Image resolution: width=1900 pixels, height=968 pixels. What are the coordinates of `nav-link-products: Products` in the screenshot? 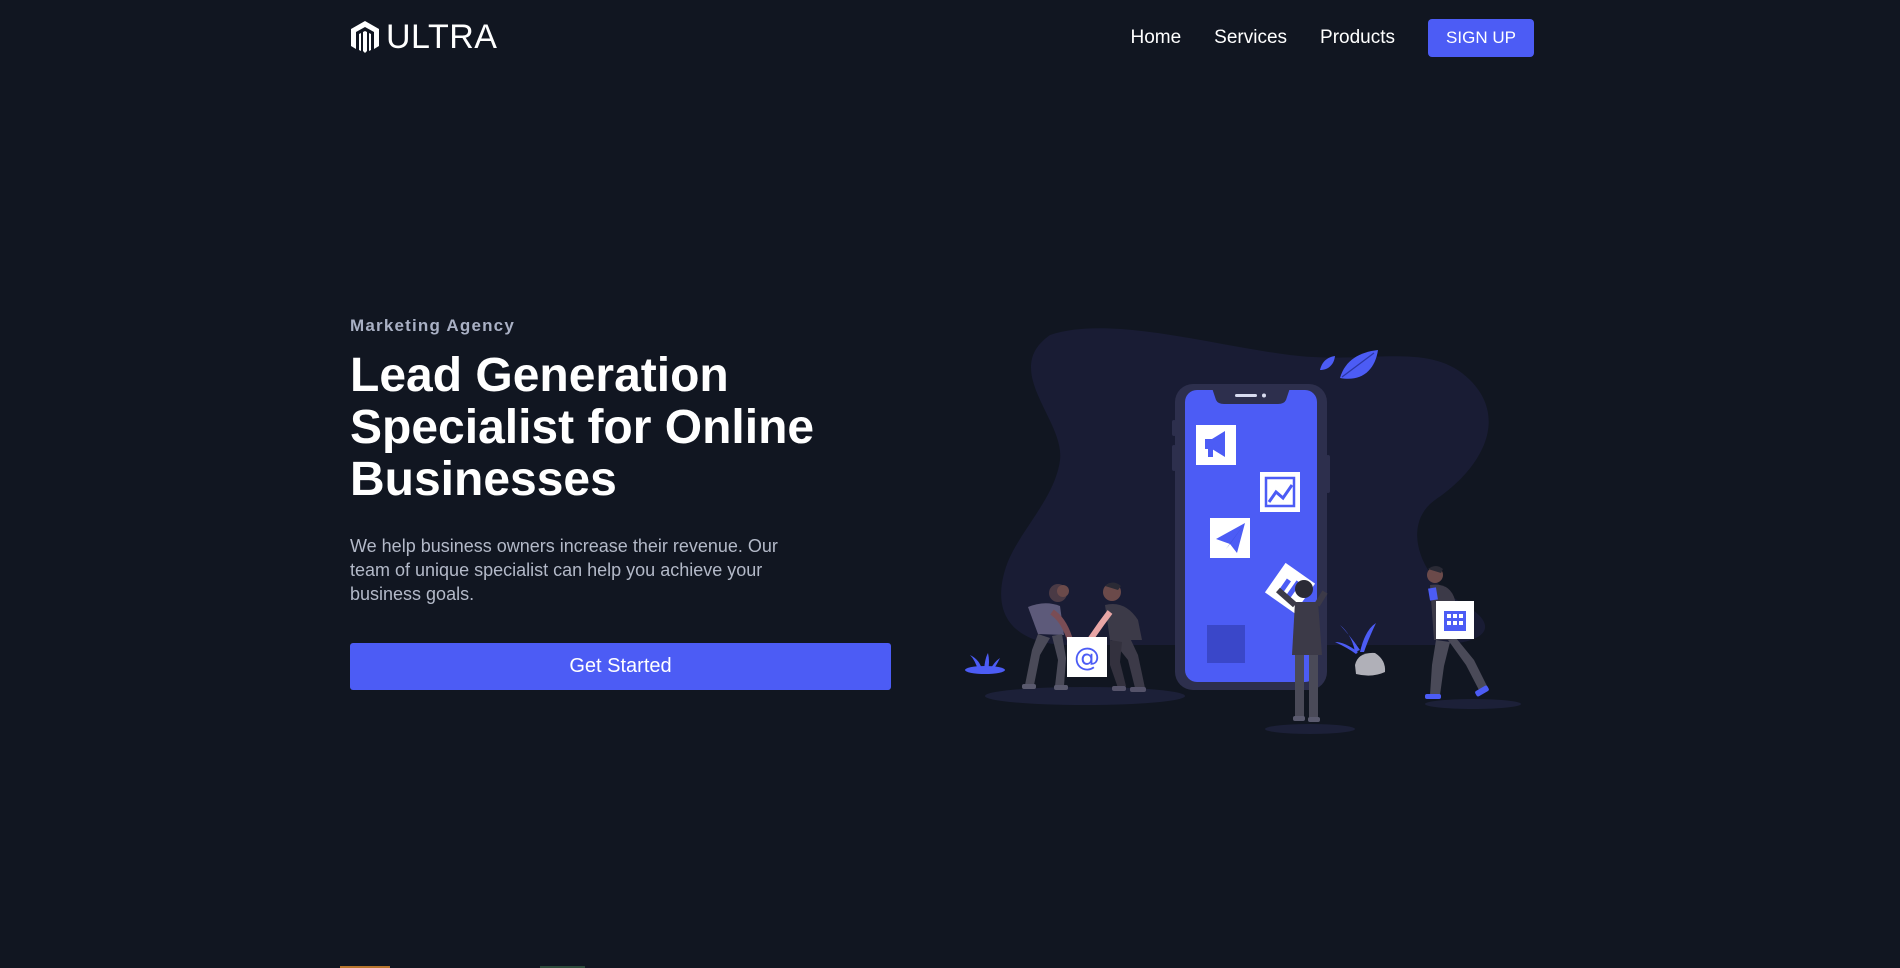 It's located at (1357, 38).